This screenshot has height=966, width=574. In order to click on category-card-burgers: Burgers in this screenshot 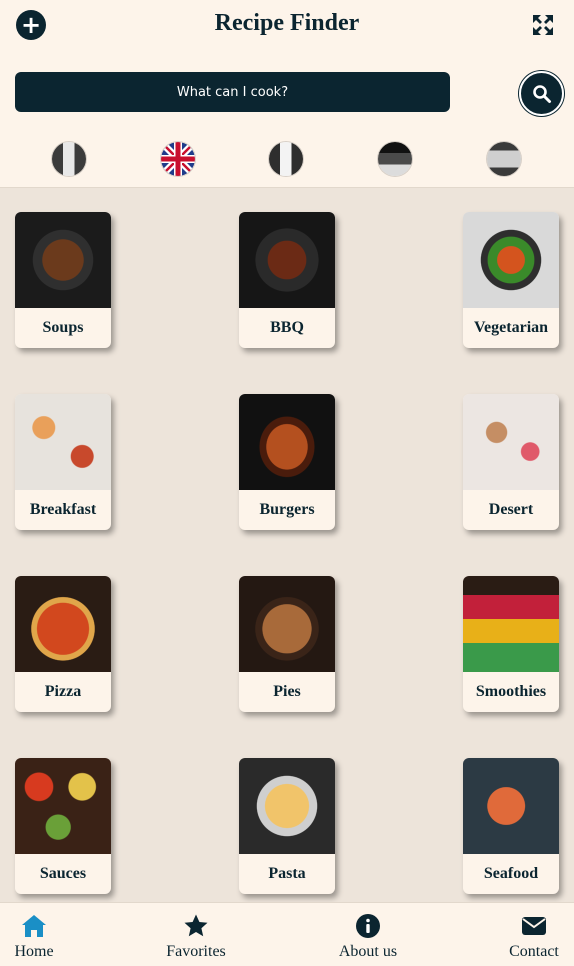, I will do `click(287, 462)`.